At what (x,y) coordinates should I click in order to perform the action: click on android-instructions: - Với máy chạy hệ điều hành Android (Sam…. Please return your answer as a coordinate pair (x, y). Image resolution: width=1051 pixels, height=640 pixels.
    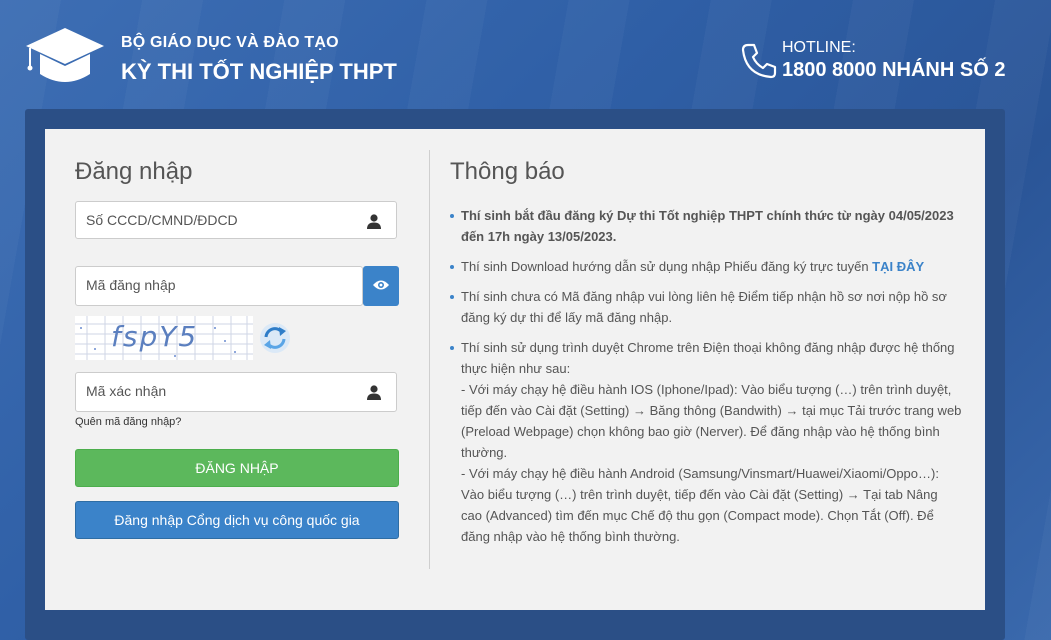
    Looking at the image, I should click on (700, 505).